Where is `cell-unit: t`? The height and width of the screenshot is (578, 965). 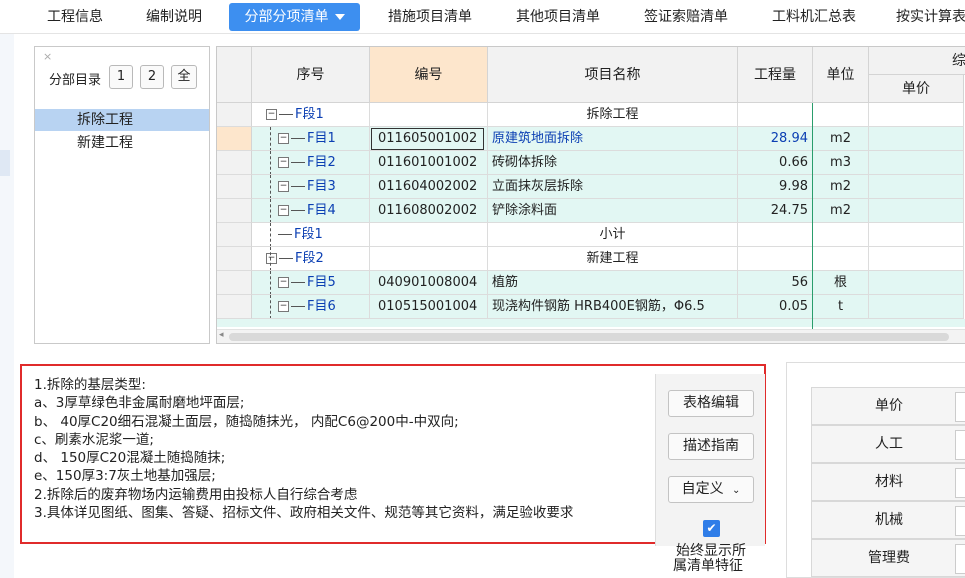 cell-unit: t is located at coordinates (841, 307).